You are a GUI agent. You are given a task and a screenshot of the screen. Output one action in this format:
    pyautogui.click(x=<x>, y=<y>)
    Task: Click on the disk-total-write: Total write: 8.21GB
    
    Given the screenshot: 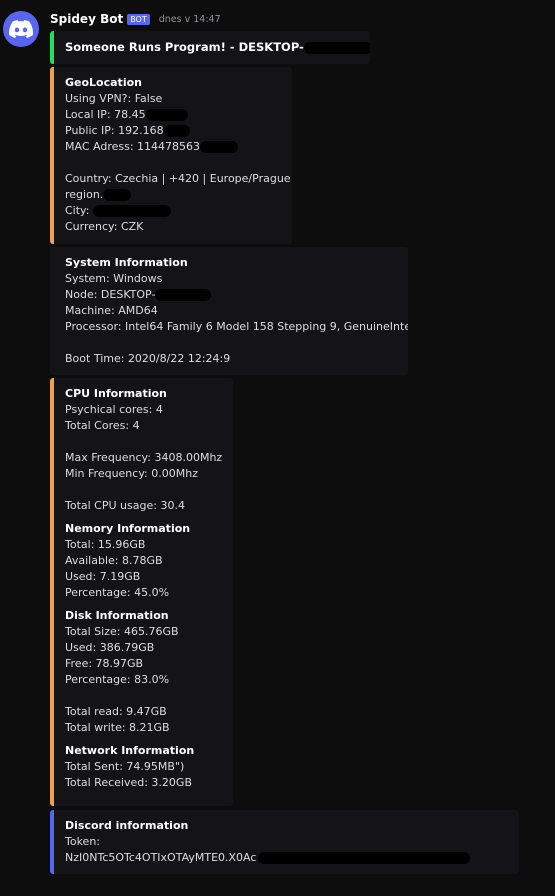 What is the action you would take?
    pyautogui.click(x=117, y=727)
    